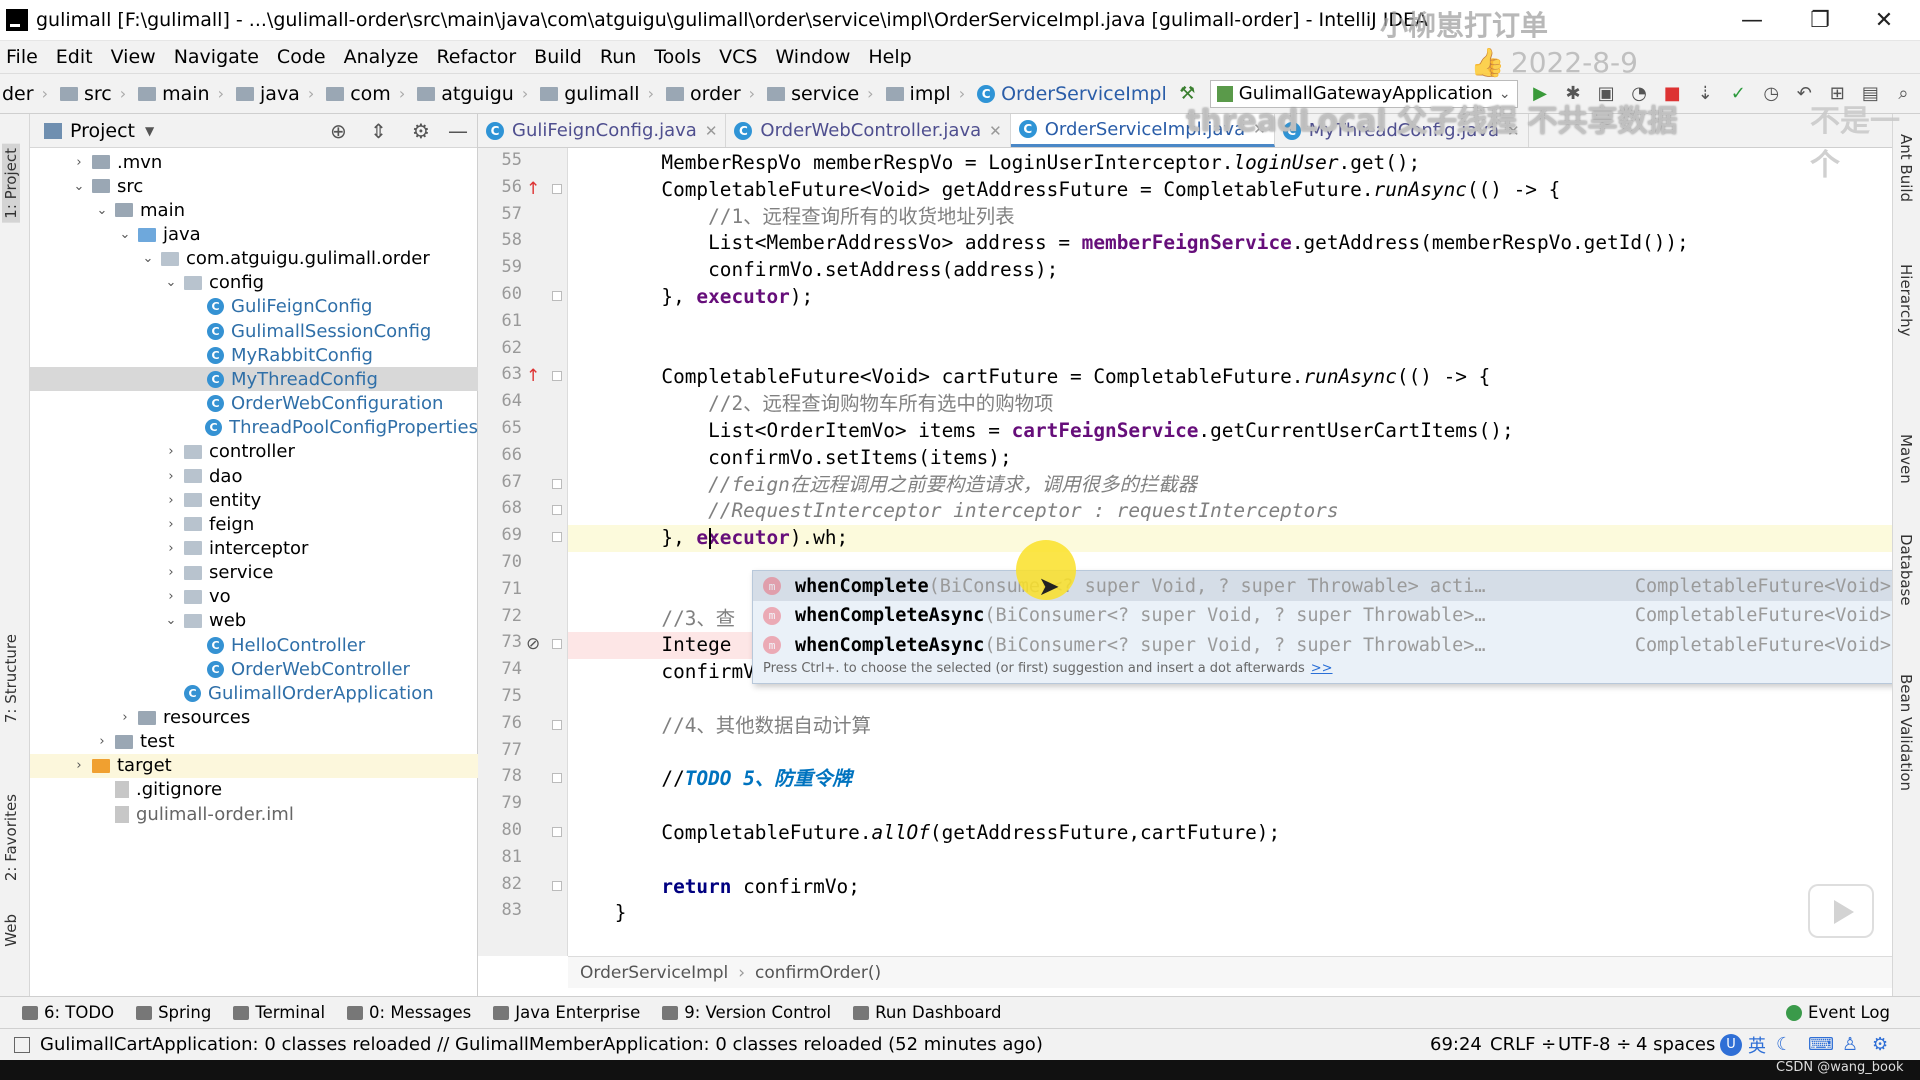  Describe the element at coordinates (102, 131) in the screenshot. I see `project-panel-title: Project` at that location.